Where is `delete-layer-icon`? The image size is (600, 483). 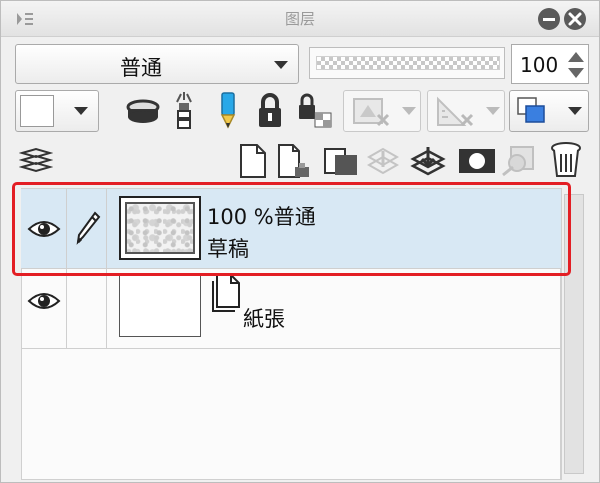
delete-layer-icon is located at coordinates (566, 160).